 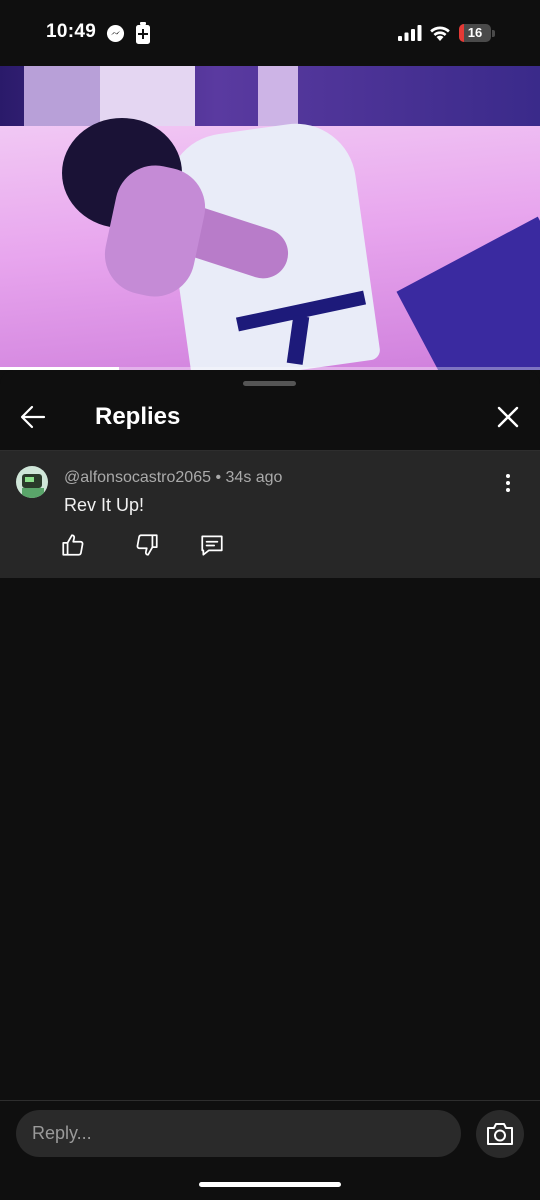 What do you see at coordinates (143, 33) in the screenshot?
I see `battery-saver-icon` at bounding box center [143, 33].